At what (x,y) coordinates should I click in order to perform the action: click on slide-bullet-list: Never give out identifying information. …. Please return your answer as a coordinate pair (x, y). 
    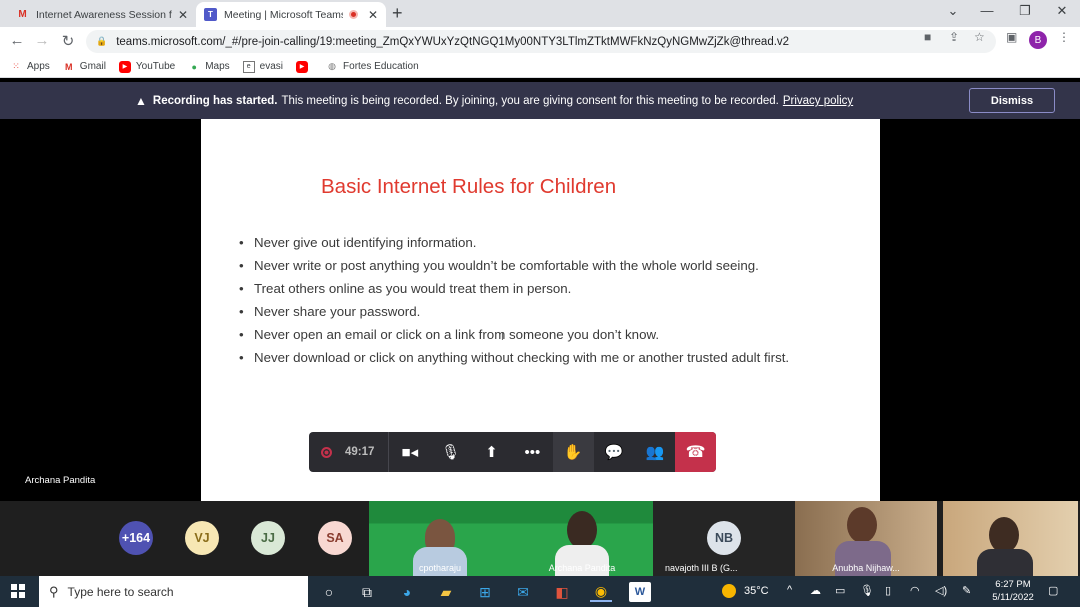
    Looking at the image, I should click on (519, 304).